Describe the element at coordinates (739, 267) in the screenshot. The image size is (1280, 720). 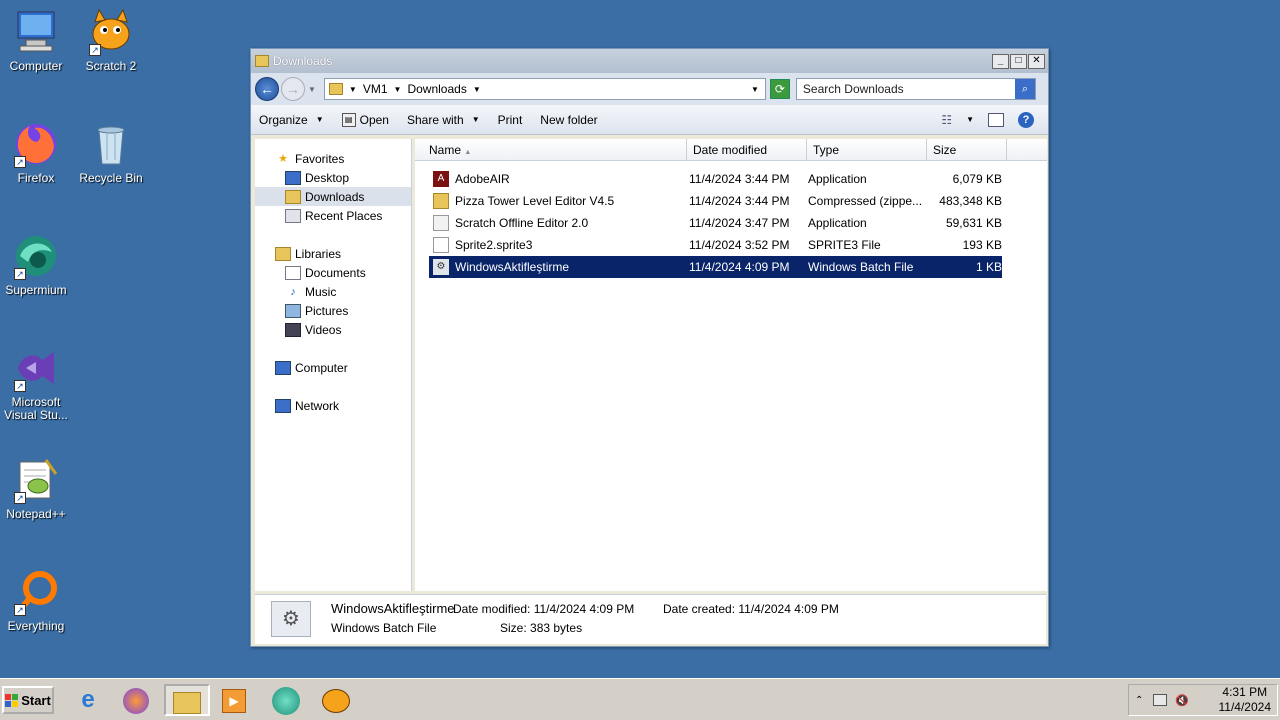
I see `file-date: 11/4/2024 4:09 PM` at that location.